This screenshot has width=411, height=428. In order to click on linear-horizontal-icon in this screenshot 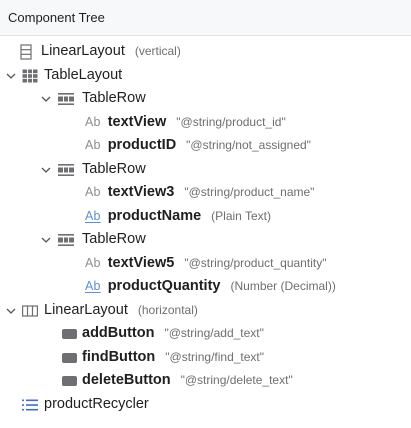, I will do `click(30, 311)`.